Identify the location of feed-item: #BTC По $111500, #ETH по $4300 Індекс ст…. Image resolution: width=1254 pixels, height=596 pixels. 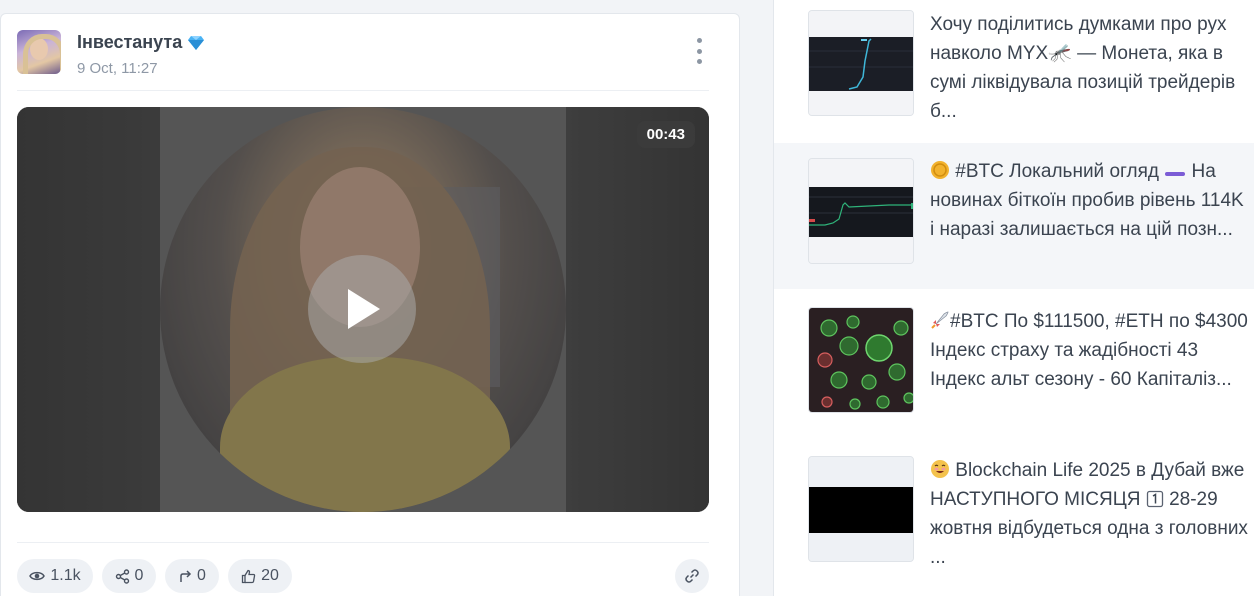
(1014, 370).